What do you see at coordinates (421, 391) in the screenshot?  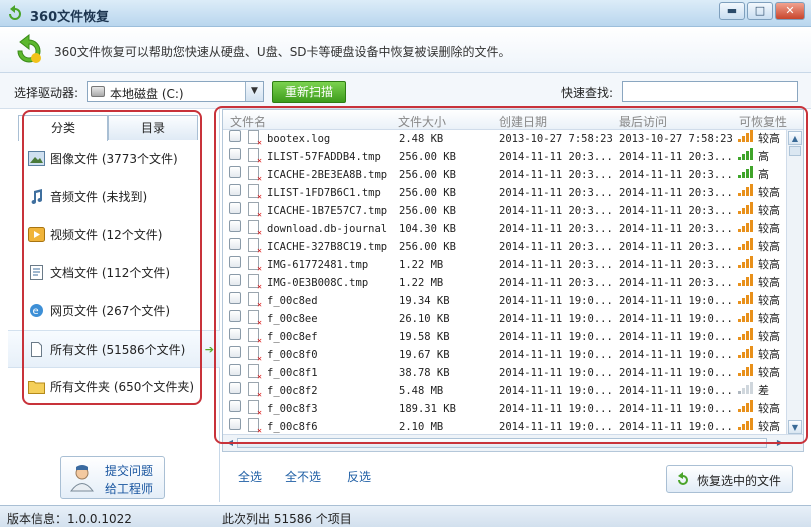 I see `file-size: 5.48 MB` at bounding box center [421, 391].